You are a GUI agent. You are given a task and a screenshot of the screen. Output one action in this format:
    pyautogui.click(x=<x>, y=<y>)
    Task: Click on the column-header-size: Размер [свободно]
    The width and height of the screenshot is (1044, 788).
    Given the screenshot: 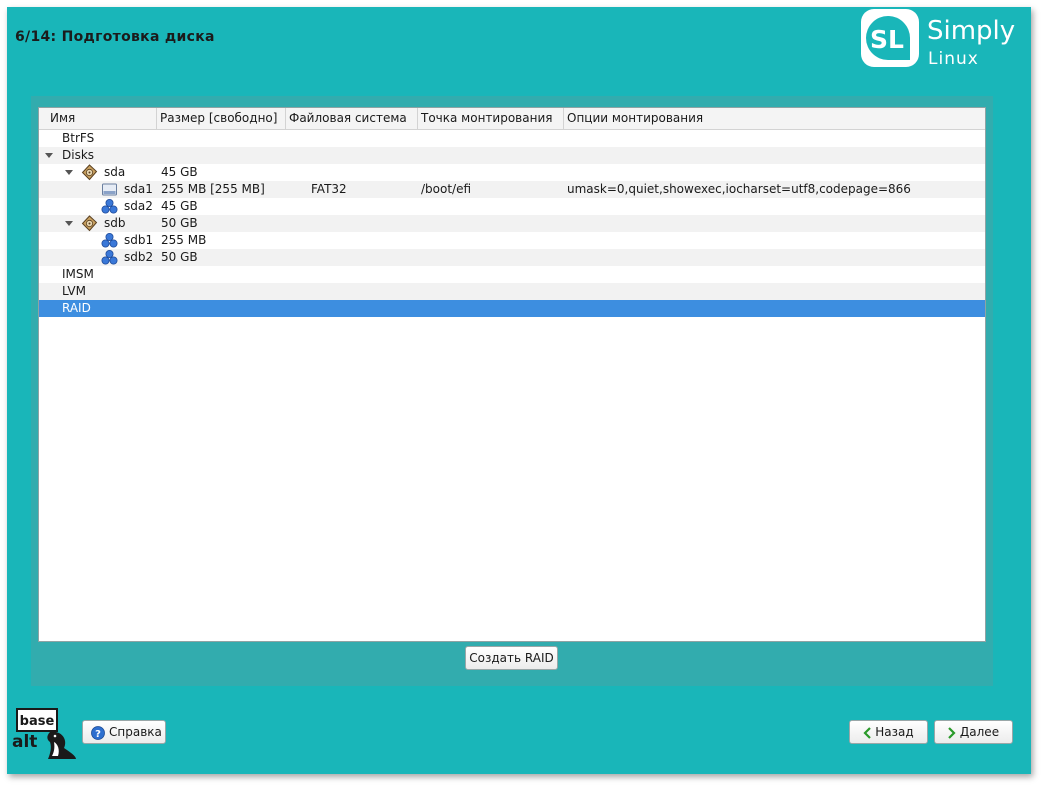 What is the action you would take?
    pyautogui.click(x=221, y=118)
    